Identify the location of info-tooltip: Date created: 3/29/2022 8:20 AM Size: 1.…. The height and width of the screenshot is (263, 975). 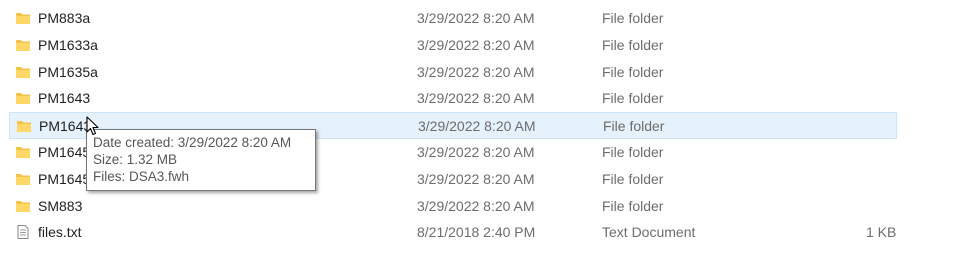
(201, 160).